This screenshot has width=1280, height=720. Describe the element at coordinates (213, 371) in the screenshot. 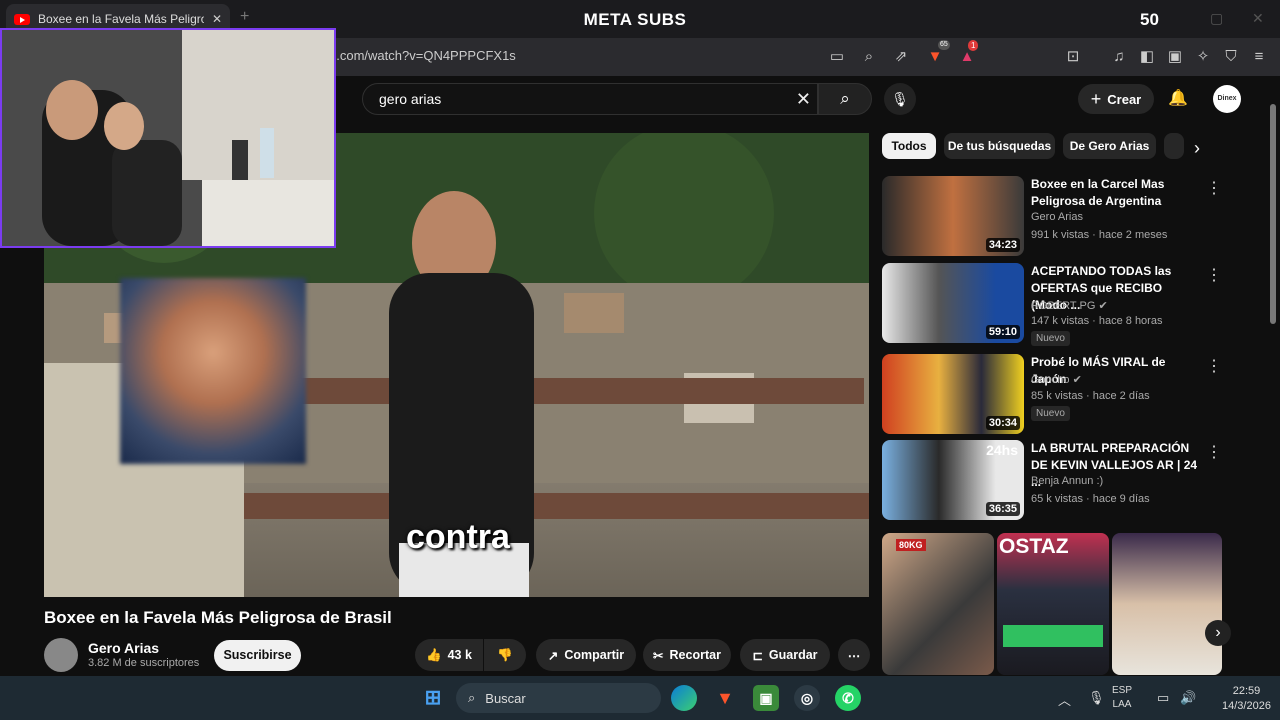

I see `blurred-inset-image` at that location.